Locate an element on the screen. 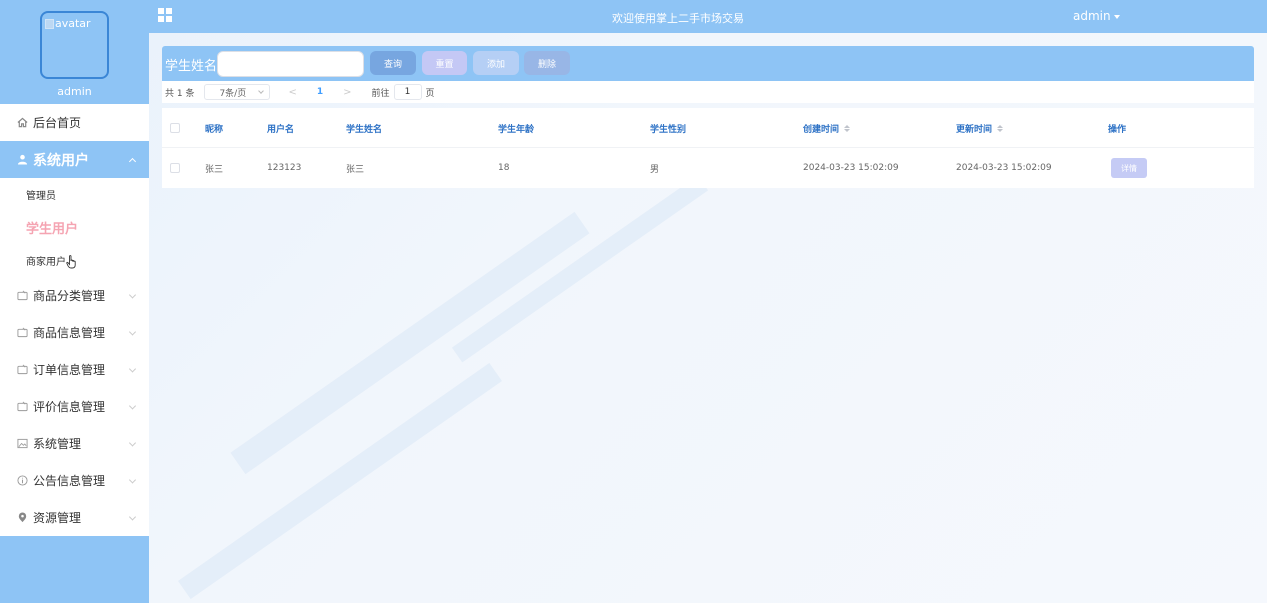  sidebar-item-notice-info: 公告信息管理 is located at coordinates (74, 480).